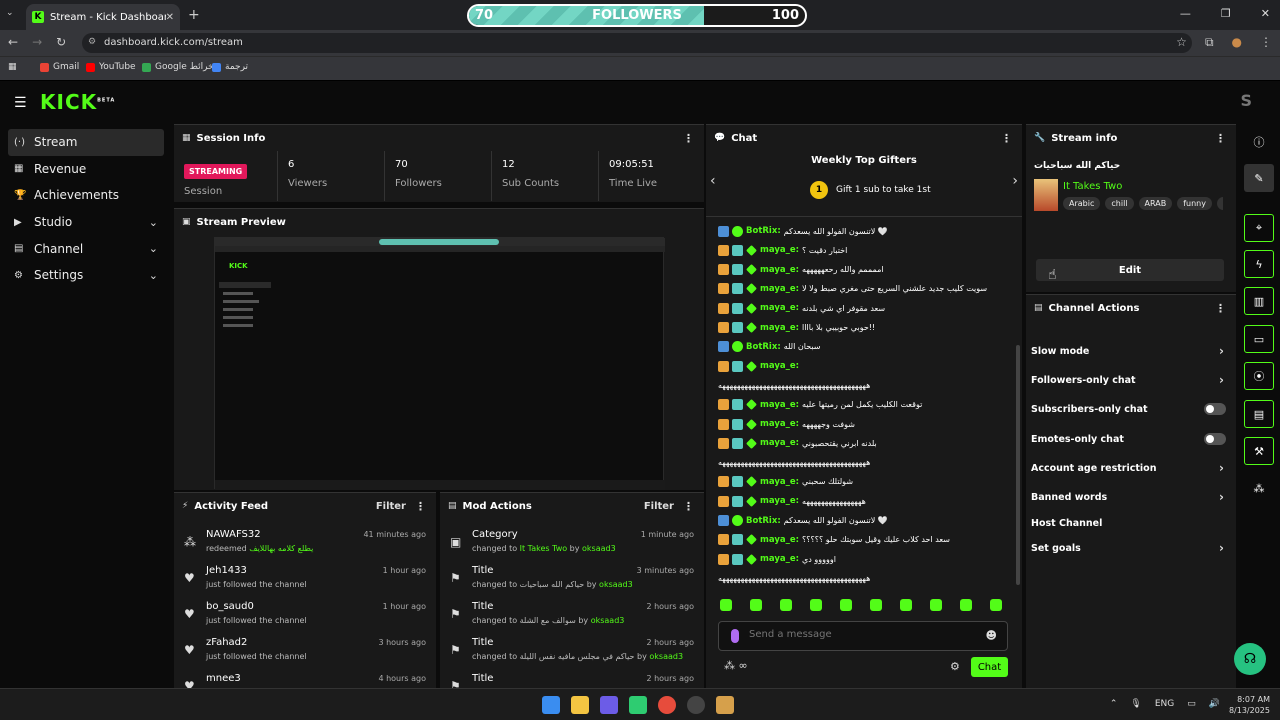  What do you see at coordinates (59, 67) in the screenshot?
I see `bookmark-gmail: Gmail` at bounding box center [59, 67].